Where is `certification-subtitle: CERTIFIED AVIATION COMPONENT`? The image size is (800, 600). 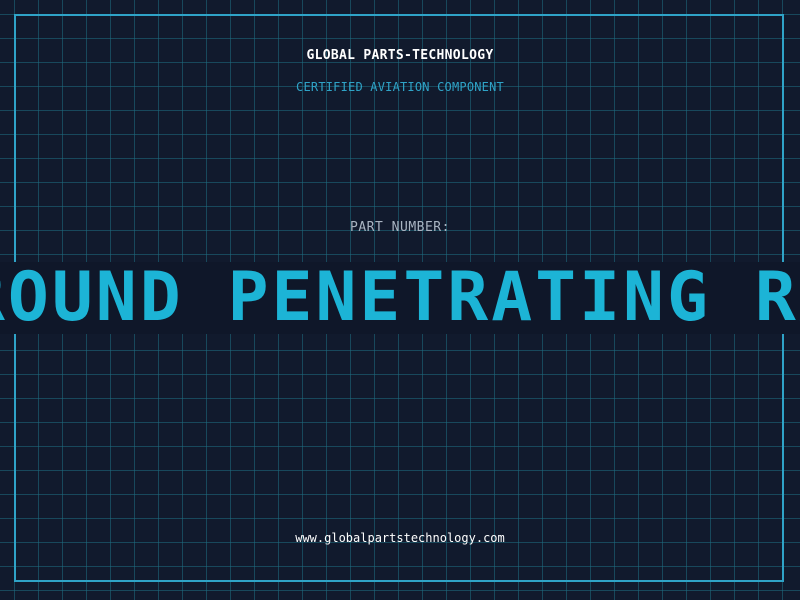 certification-subtitle: CERTIFIED AVIATION COMPONENT is located at coordinates (400, 87).